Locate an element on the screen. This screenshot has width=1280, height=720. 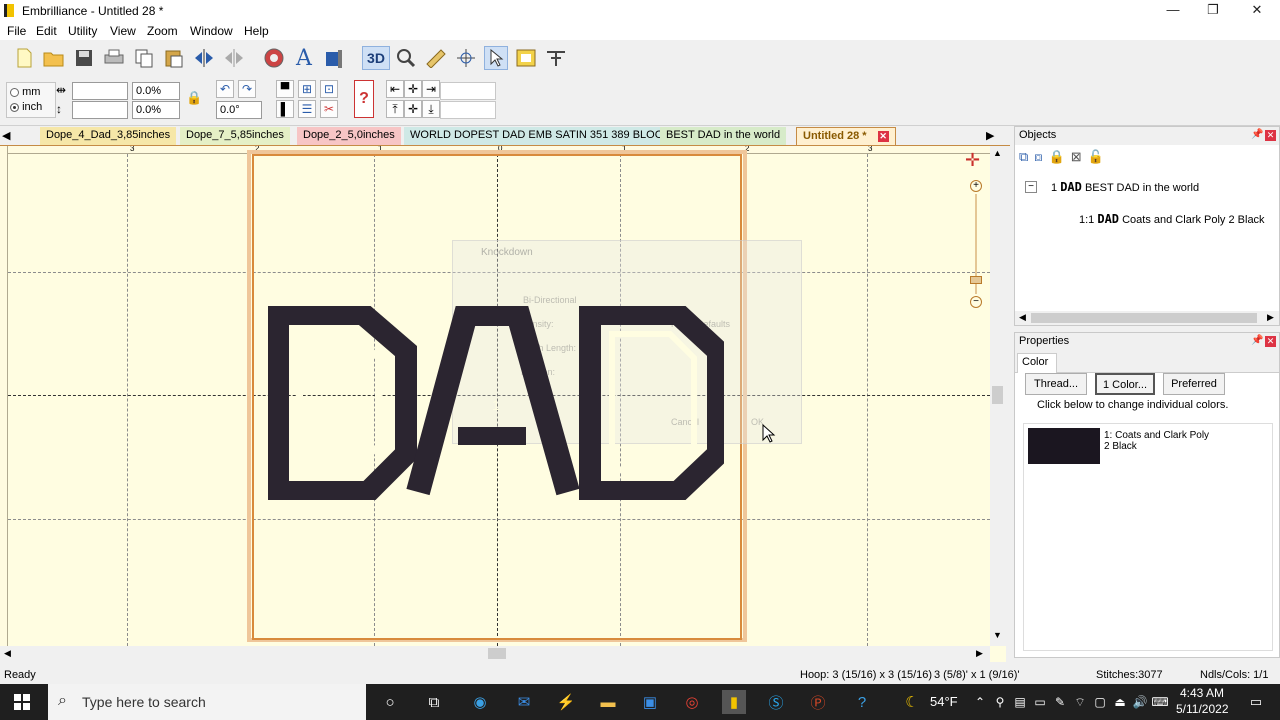
chrome-icon: ◎ is located at coordinates (692, 702).